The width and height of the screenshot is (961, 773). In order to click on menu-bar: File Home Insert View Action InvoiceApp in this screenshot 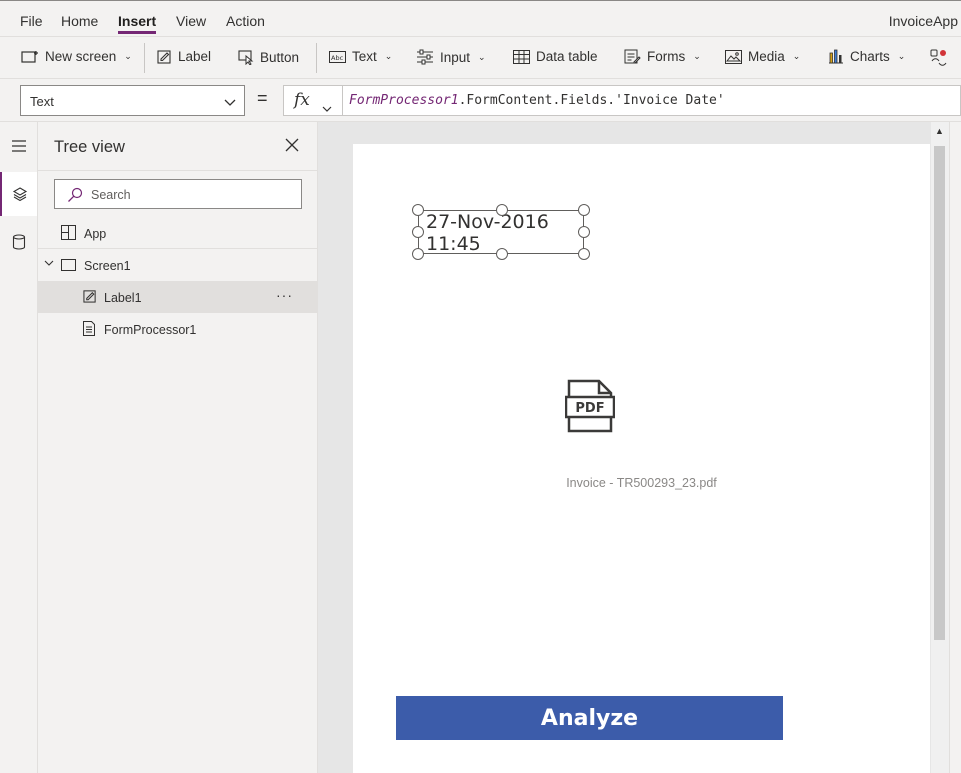, I will do `click(480, 18)`.